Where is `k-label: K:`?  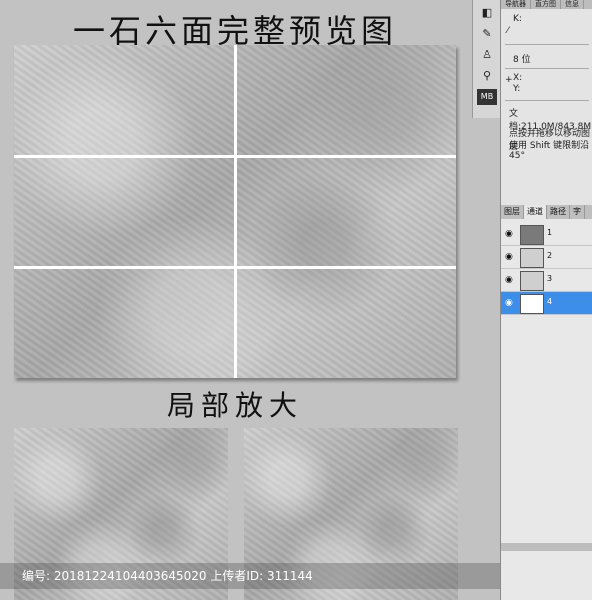
k-label: K: is located at coordinates (517, 19).